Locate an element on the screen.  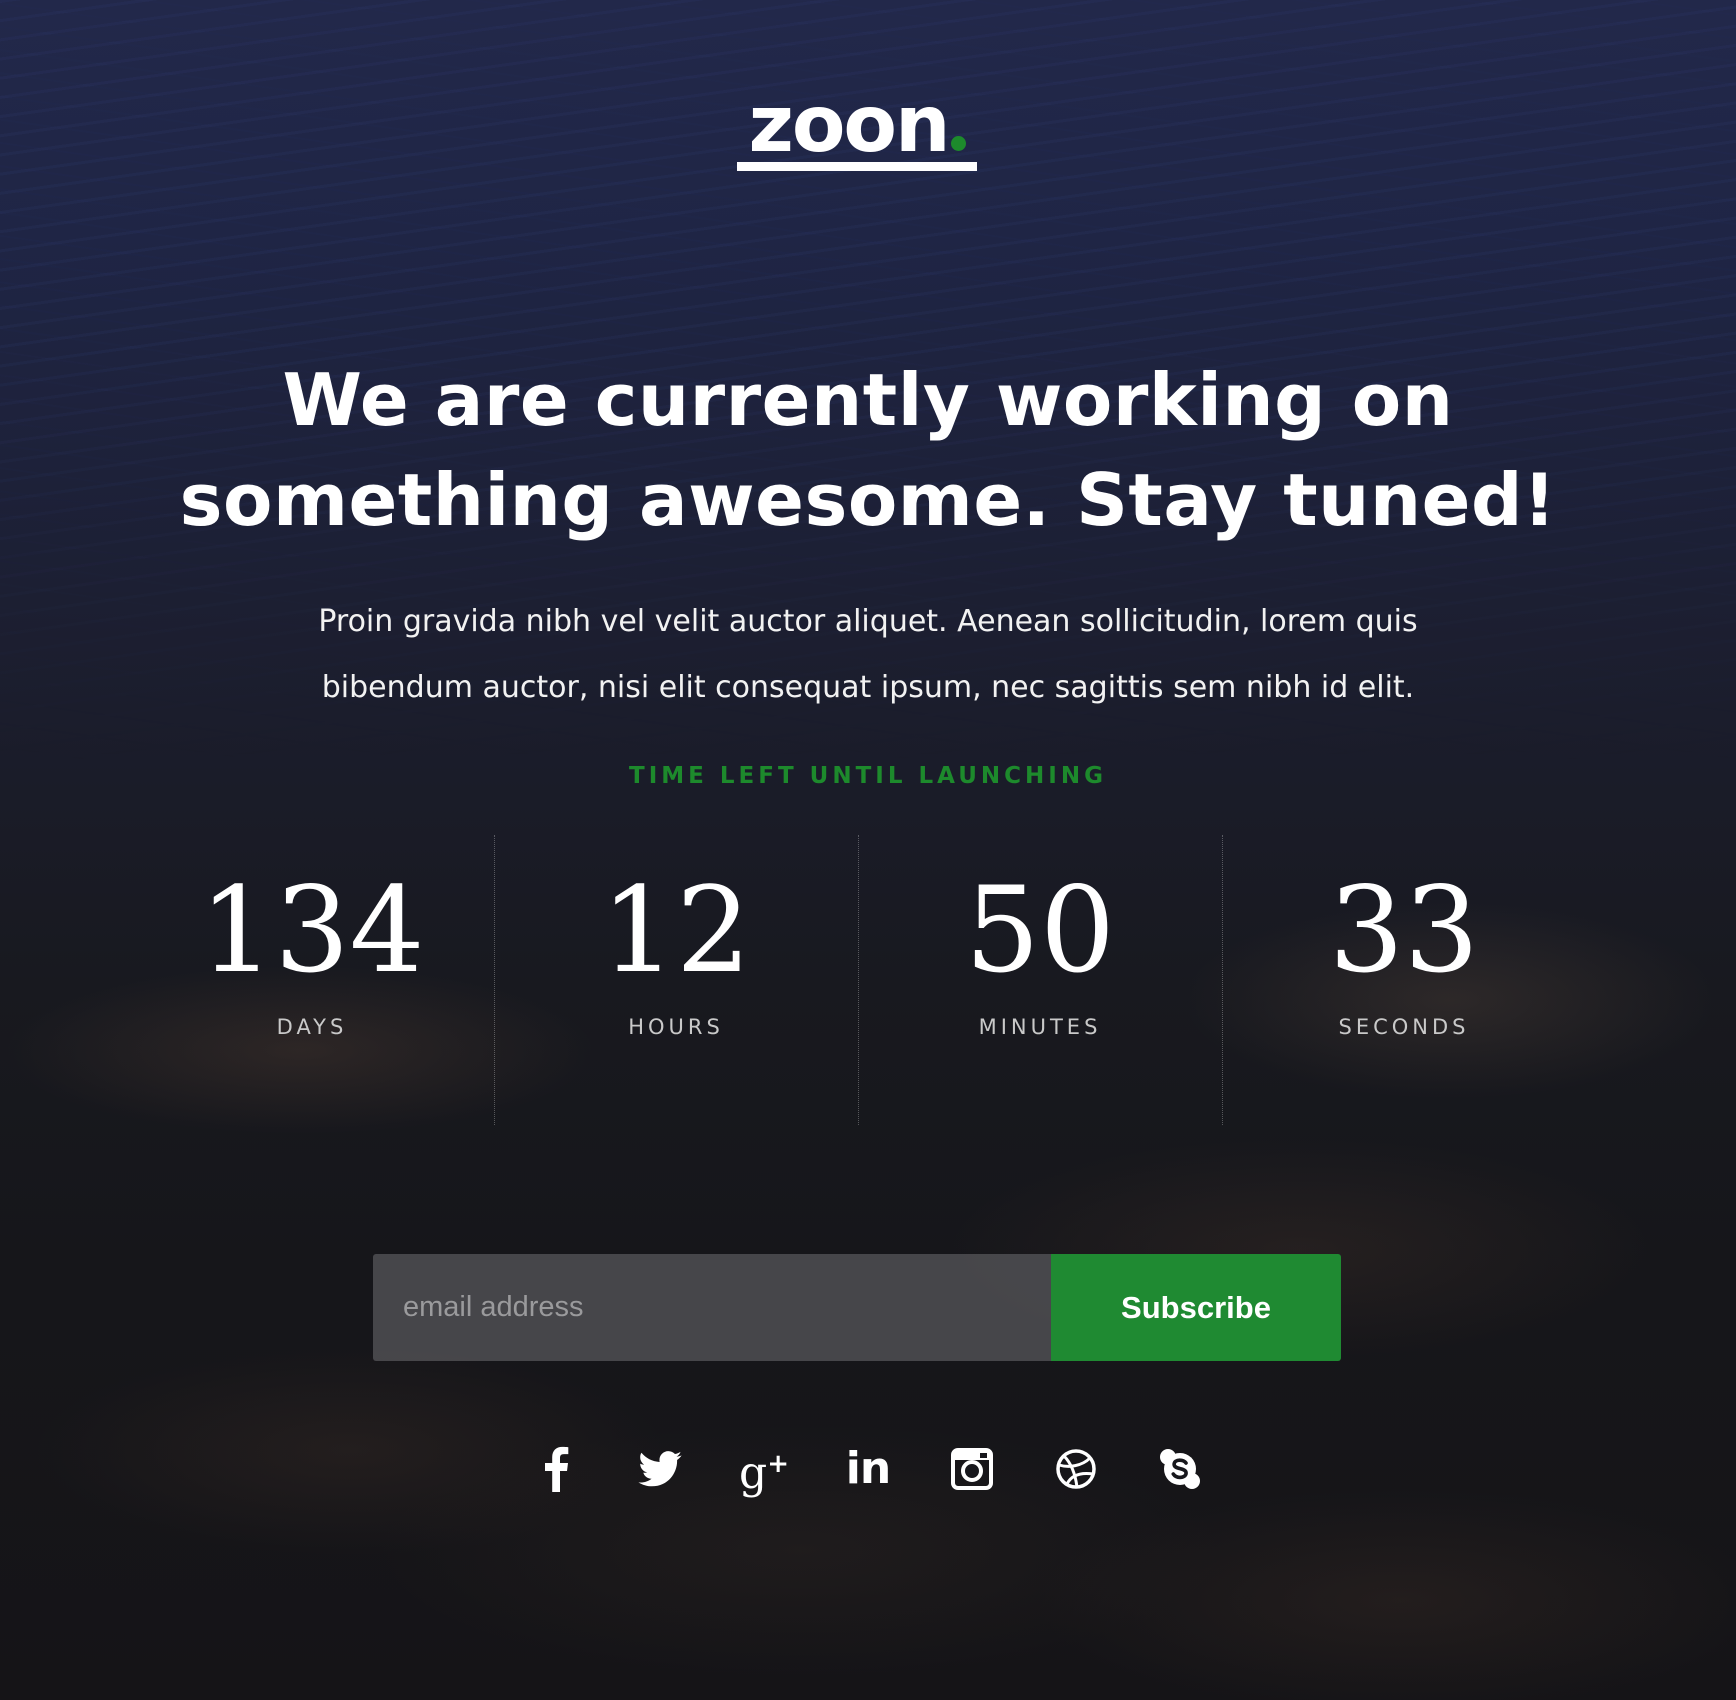
subscribe-form: Subscribe is located at coordinates (857, 1307).